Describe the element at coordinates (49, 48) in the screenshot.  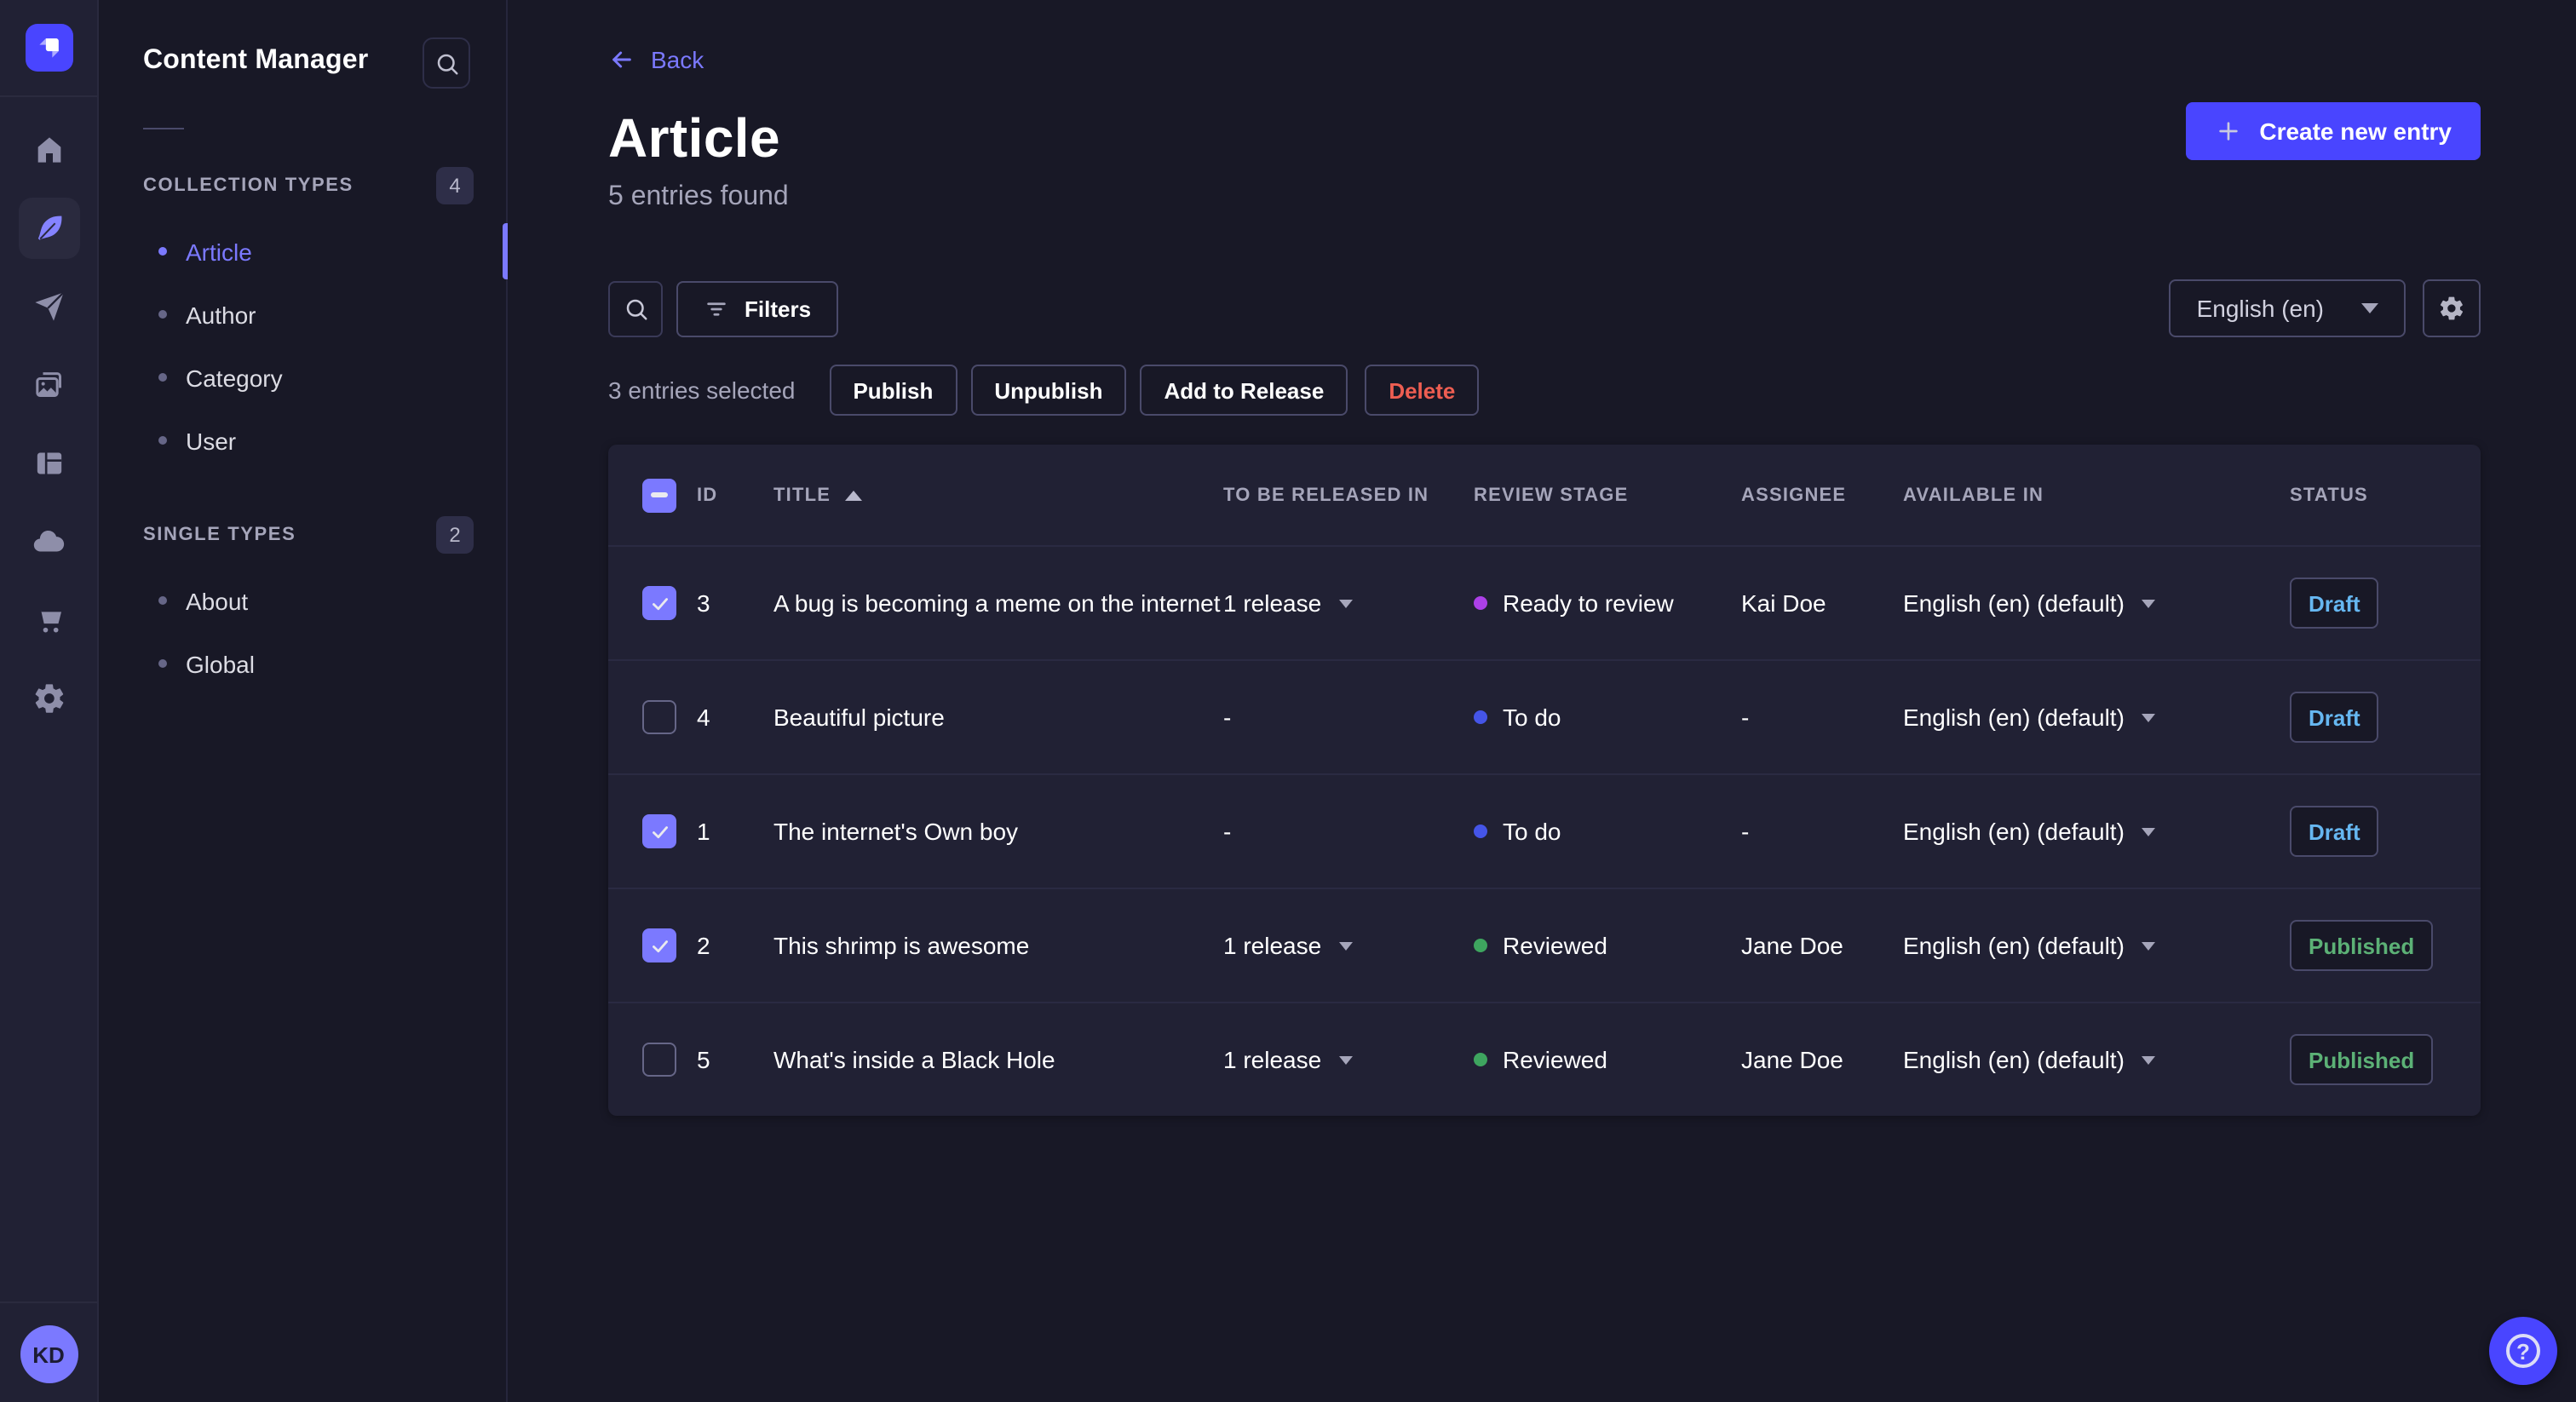
I see `strapi-logo` at that location.